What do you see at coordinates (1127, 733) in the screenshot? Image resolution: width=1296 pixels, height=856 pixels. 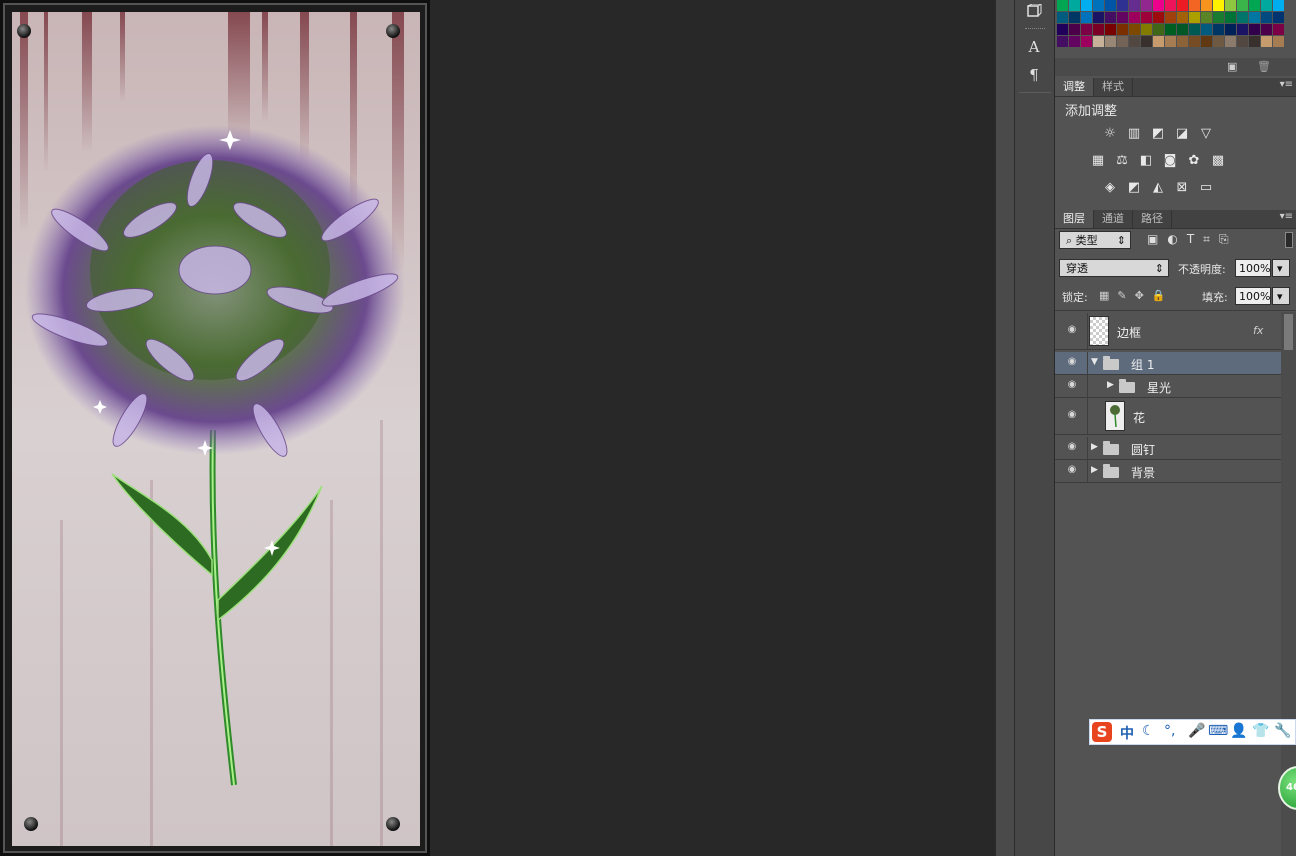 I see `ime-language-toggle: 中` at bounding box center [1127, 733].